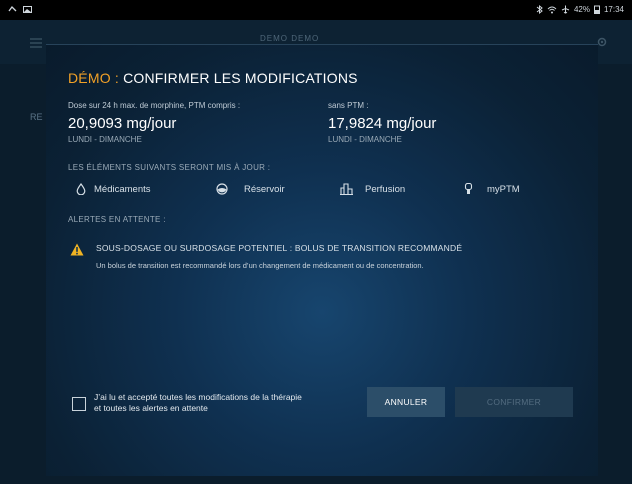 This screenshot has height=484, width=632. I want to click on infusion-chart-icon, so click(346, 189).